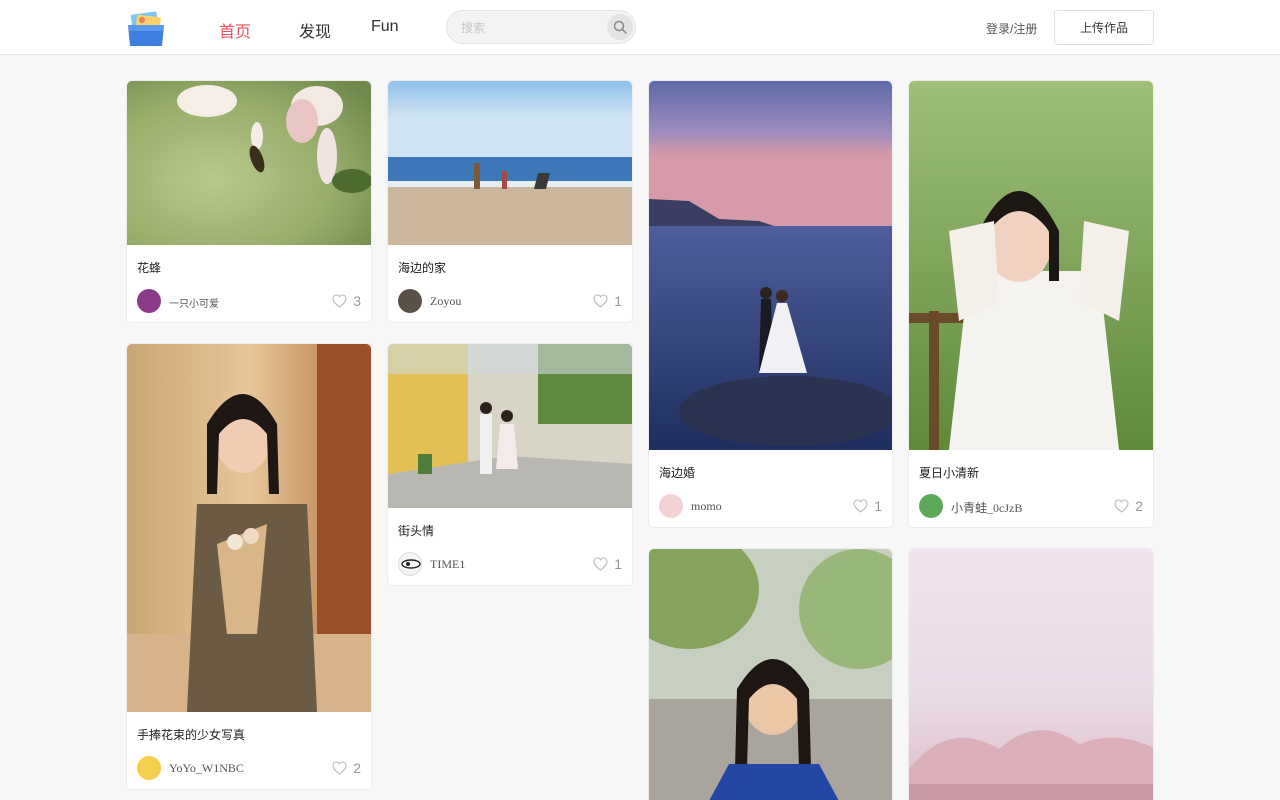 The width and height of the screenshot is (1280, 800). I want to click on photo-card: 海边的家 Zoyou 1, so click(510, 201).